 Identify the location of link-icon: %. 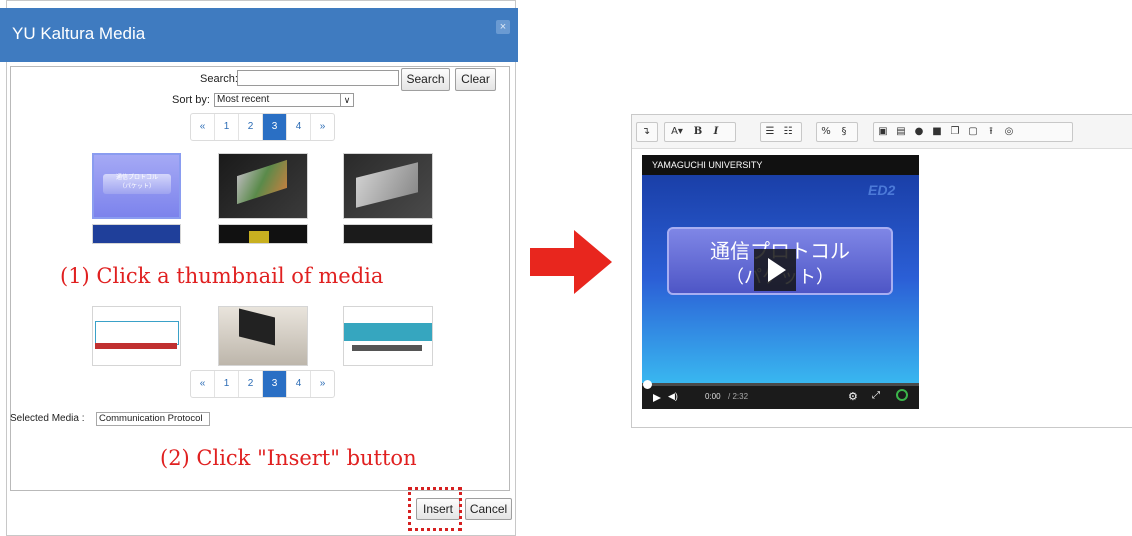
(826, 132).